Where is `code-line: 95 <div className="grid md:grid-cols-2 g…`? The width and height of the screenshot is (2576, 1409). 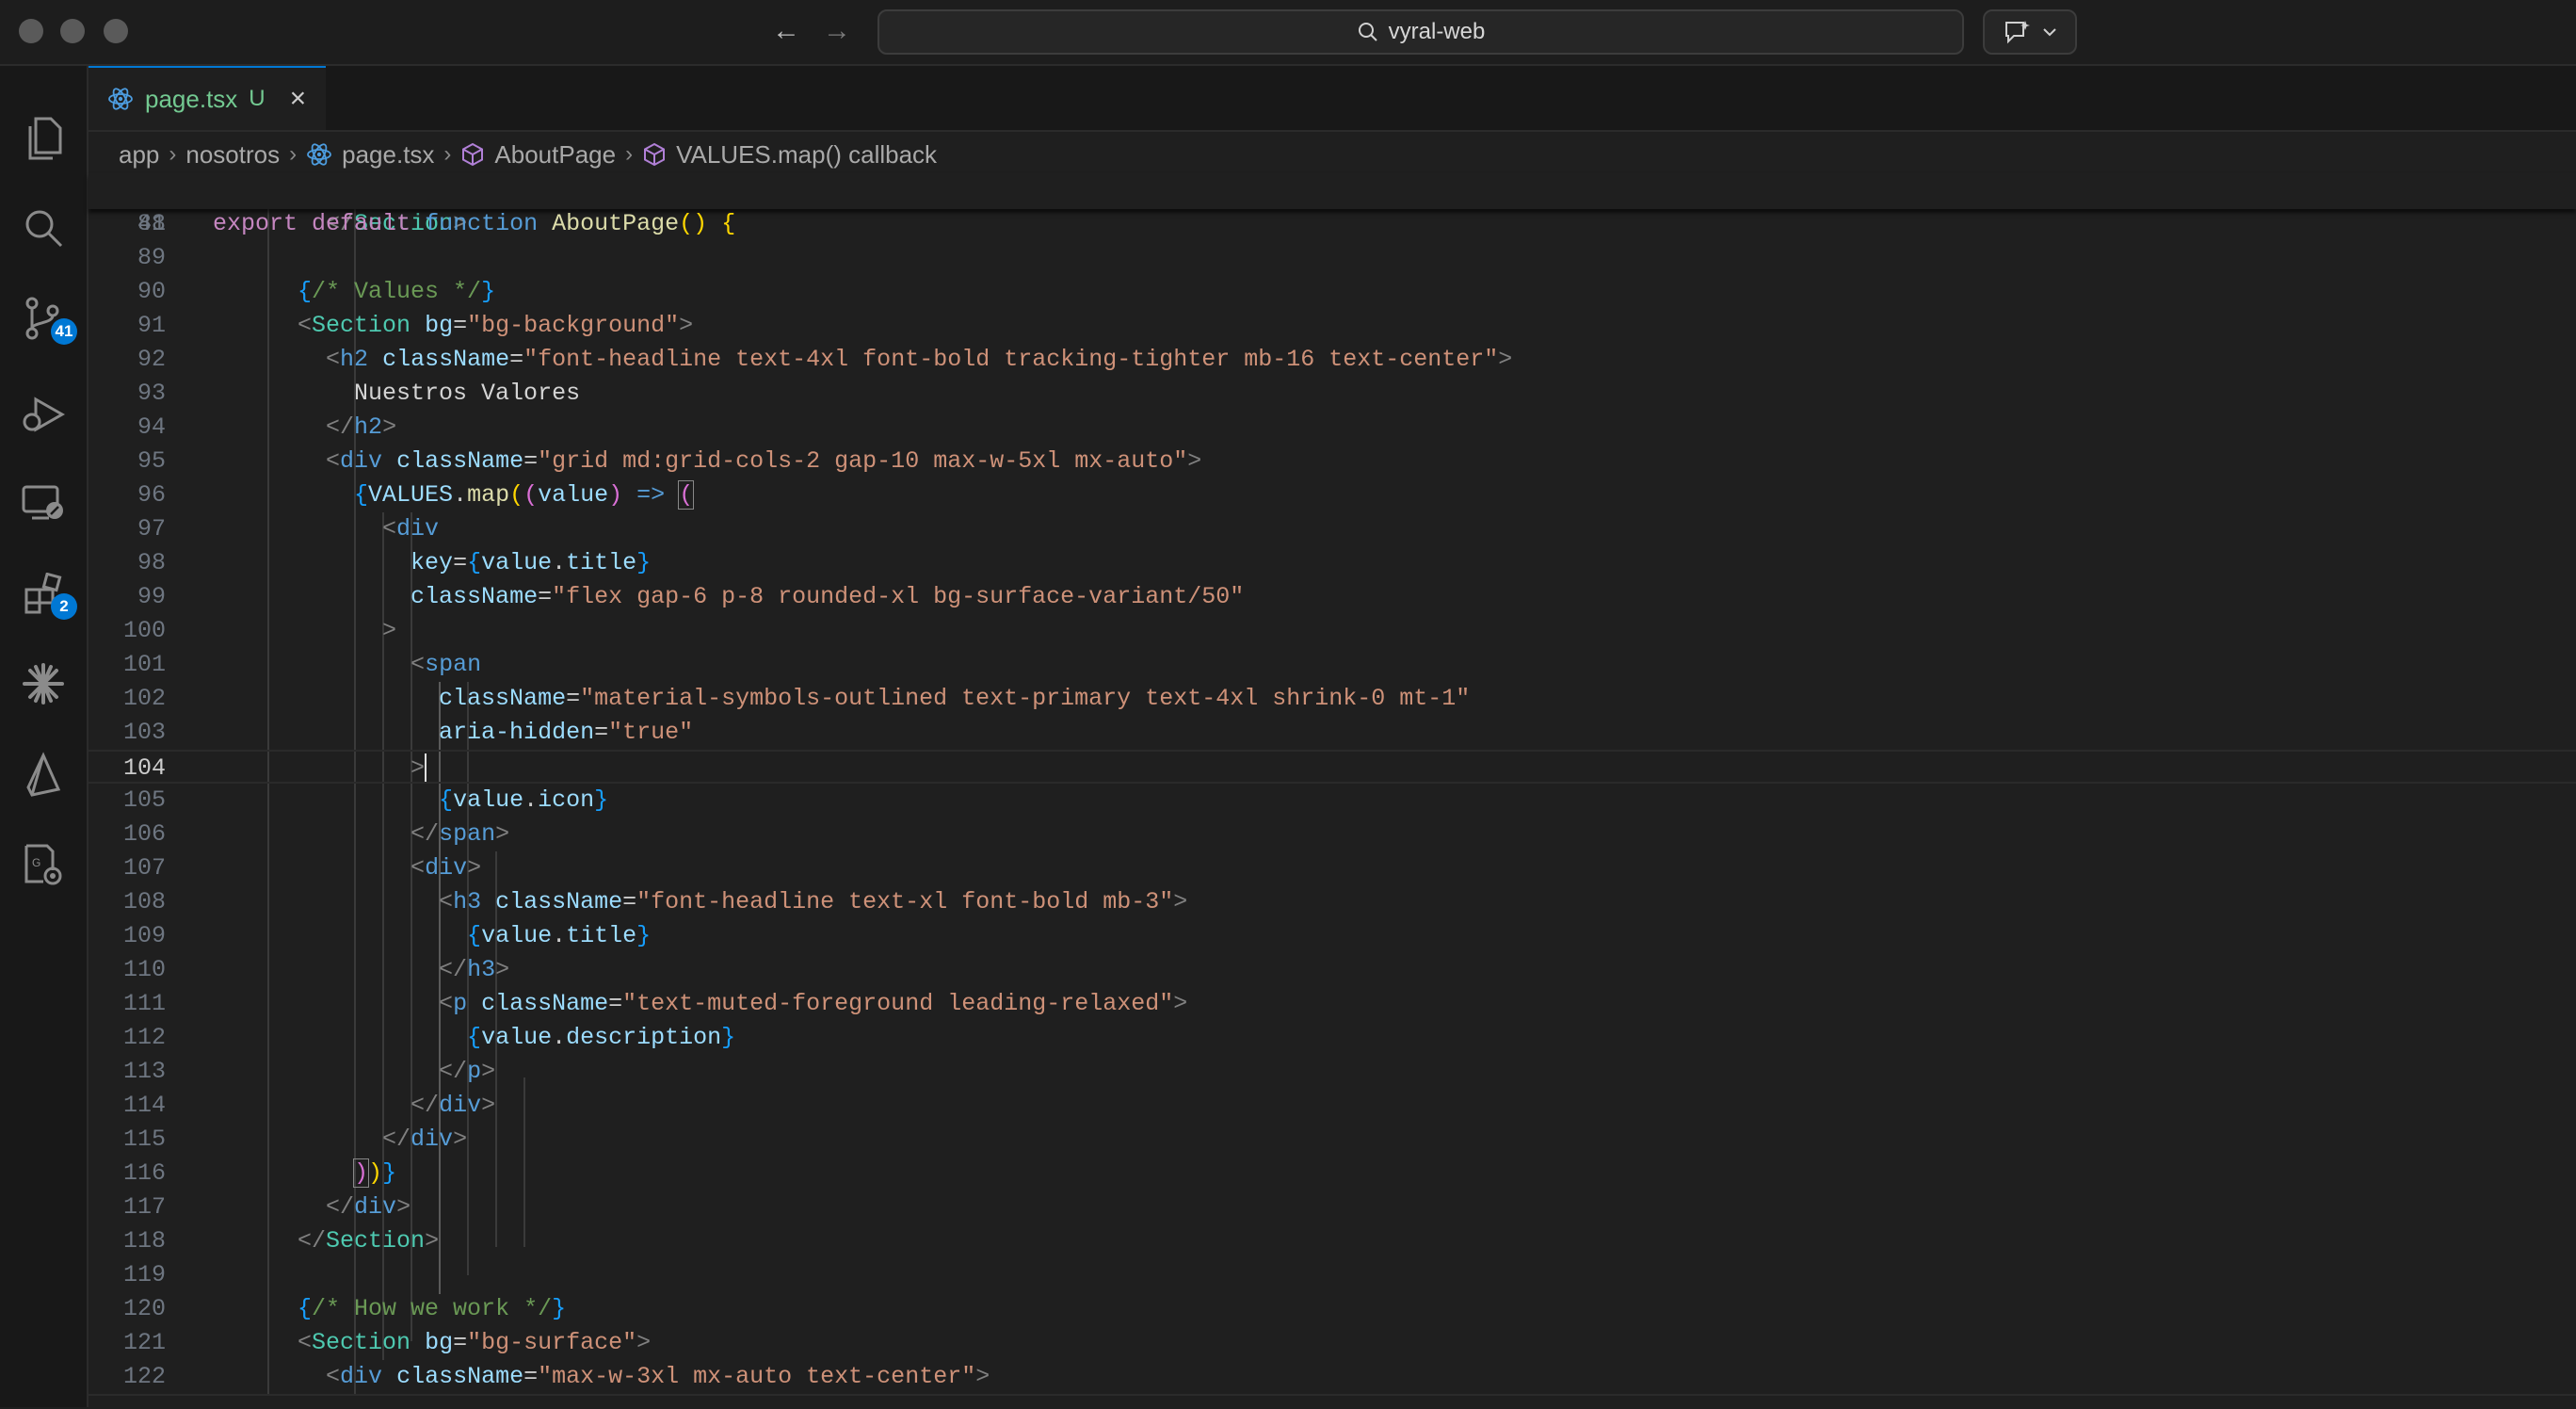 code-line: 95 <div className="grid md:grid-cols-2 g… is located at coordinates (1332, 462).